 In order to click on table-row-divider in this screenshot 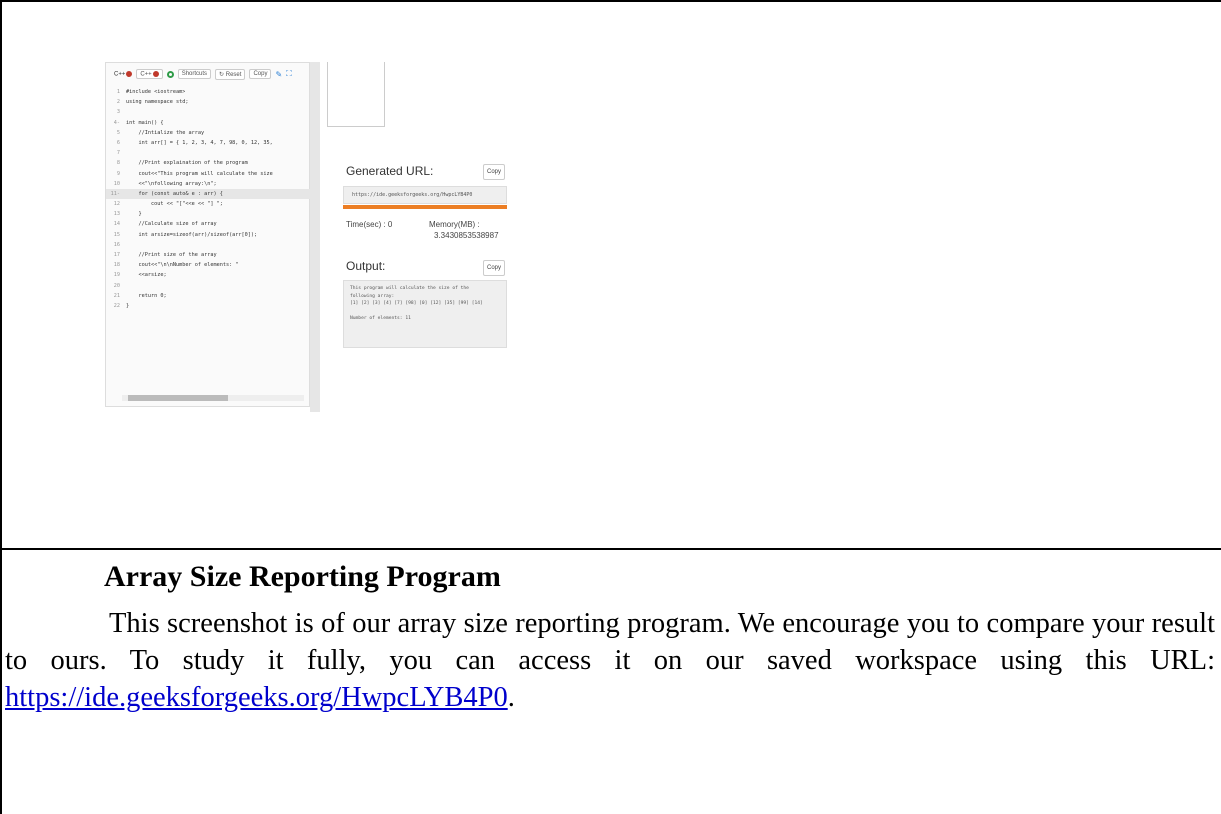, I will do `click(610, 549)`.